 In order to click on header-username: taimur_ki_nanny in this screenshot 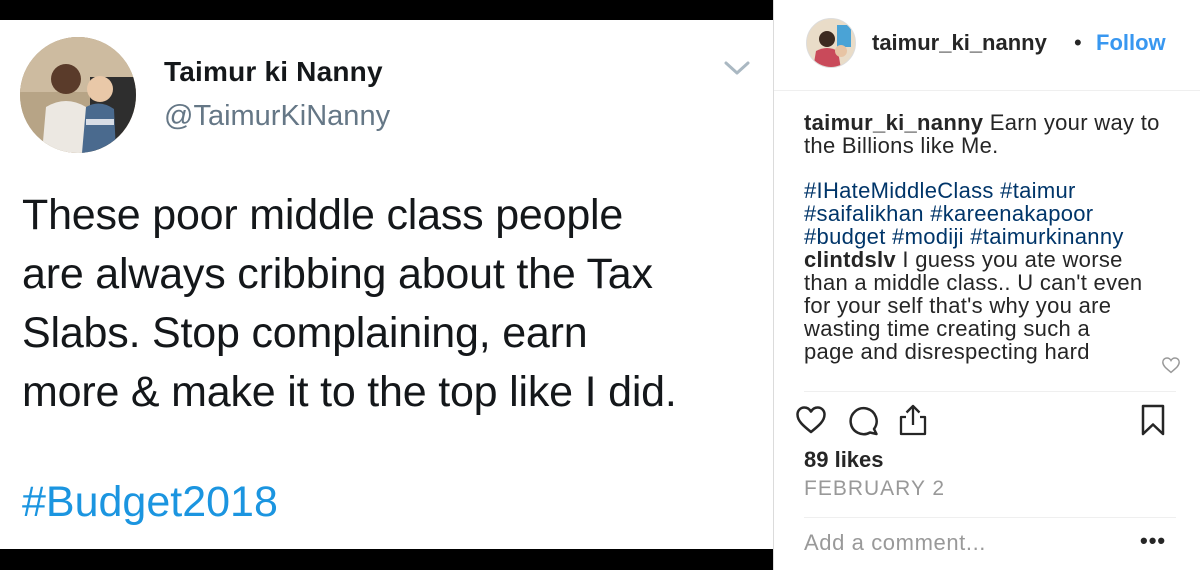, I will do `click(959, 43)`.